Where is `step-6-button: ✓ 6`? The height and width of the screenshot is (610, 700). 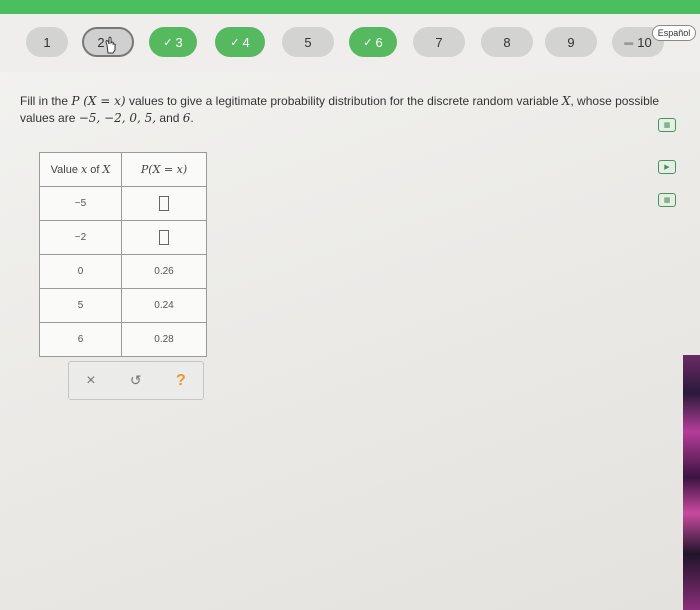
step-6-button: ✓ 6 is located at coordinates (373, 42).